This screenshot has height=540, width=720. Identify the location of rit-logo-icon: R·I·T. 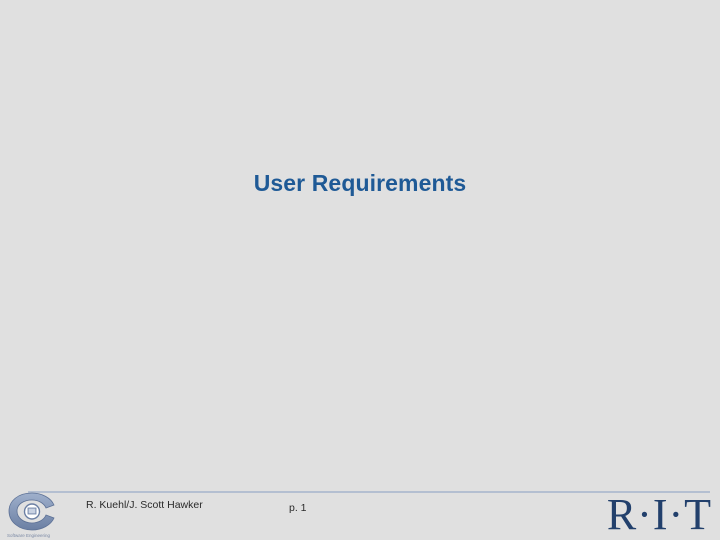
(659, 514).